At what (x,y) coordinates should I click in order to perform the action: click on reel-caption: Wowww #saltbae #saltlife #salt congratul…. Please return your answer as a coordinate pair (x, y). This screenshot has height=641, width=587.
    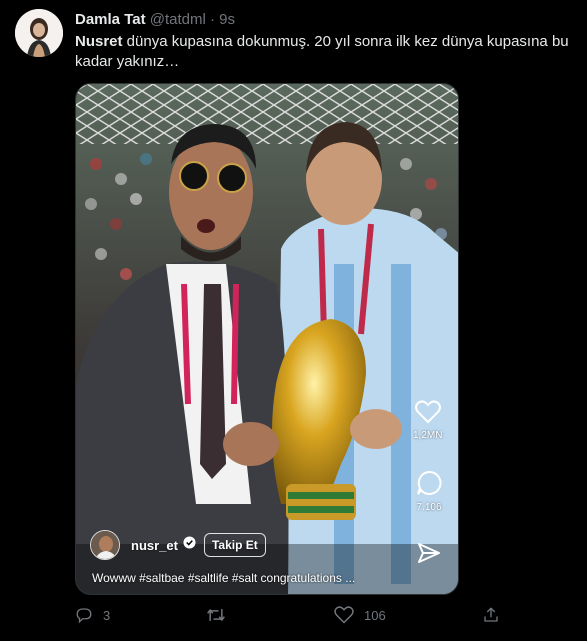
    Looking at the image, I should click on (224, 578).